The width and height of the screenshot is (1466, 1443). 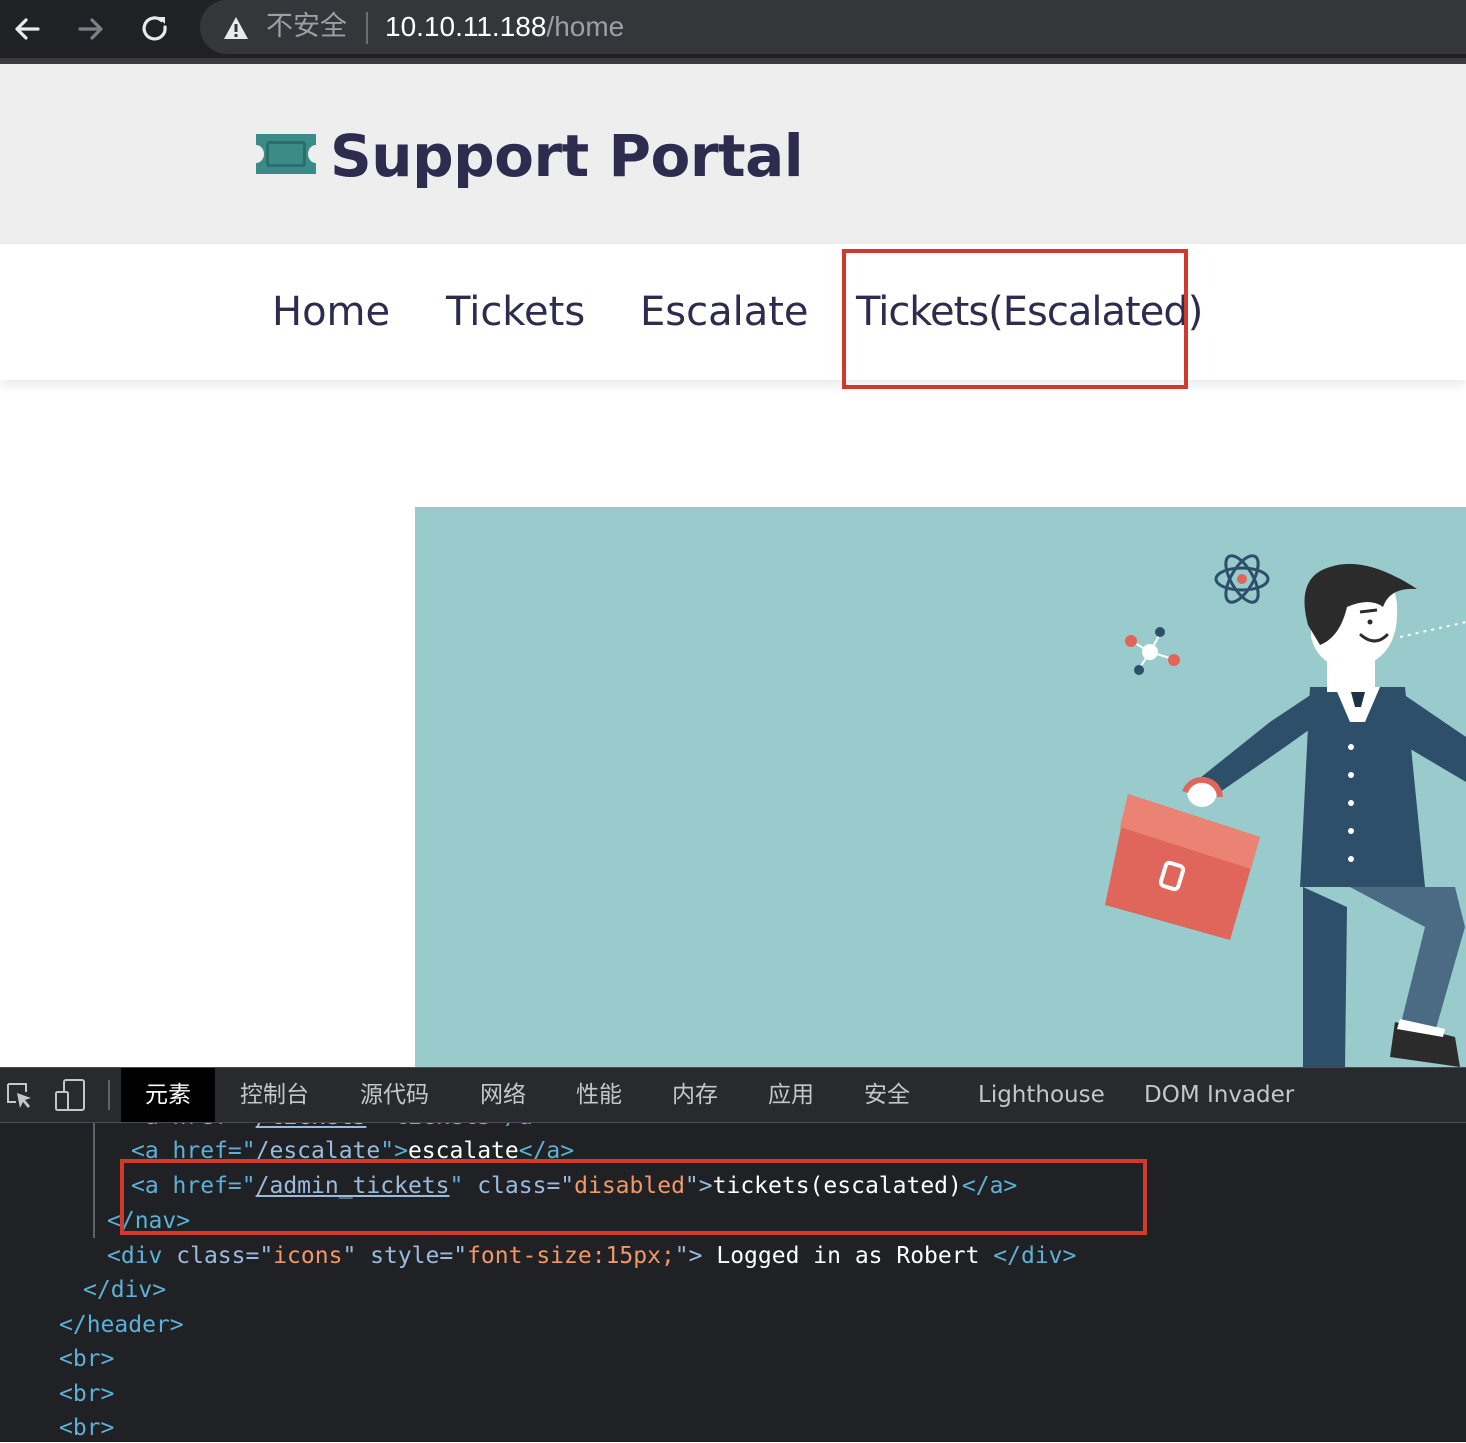 What do you see at coordinates (109, 1095) in the screenshot?
I see `toolbar-divider` at bounding box center [109, 1095].